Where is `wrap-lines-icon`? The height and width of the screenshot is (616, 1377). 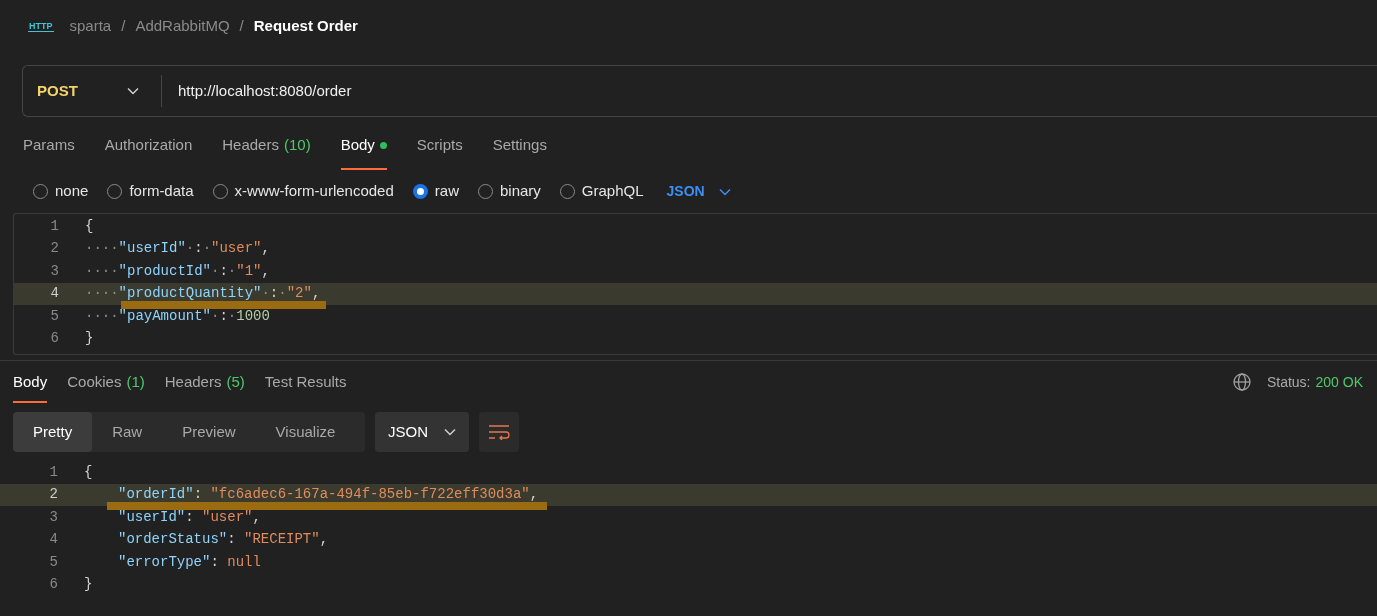
wrap-lines-icon is located at coordinates (499, 432).